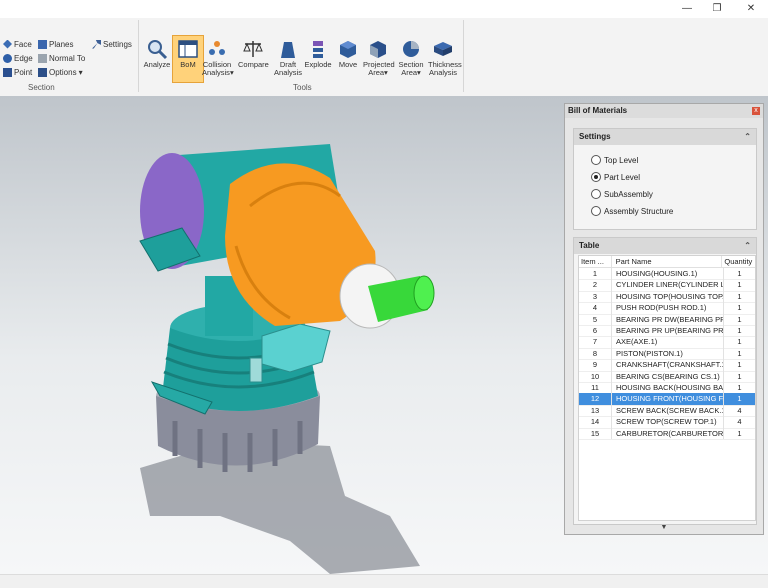 The width and height of the screenshot is (768, 588). Describe the element at coordinates (628, 194) in the screenshot. I see `radio-label: SubAssembly` at that location.